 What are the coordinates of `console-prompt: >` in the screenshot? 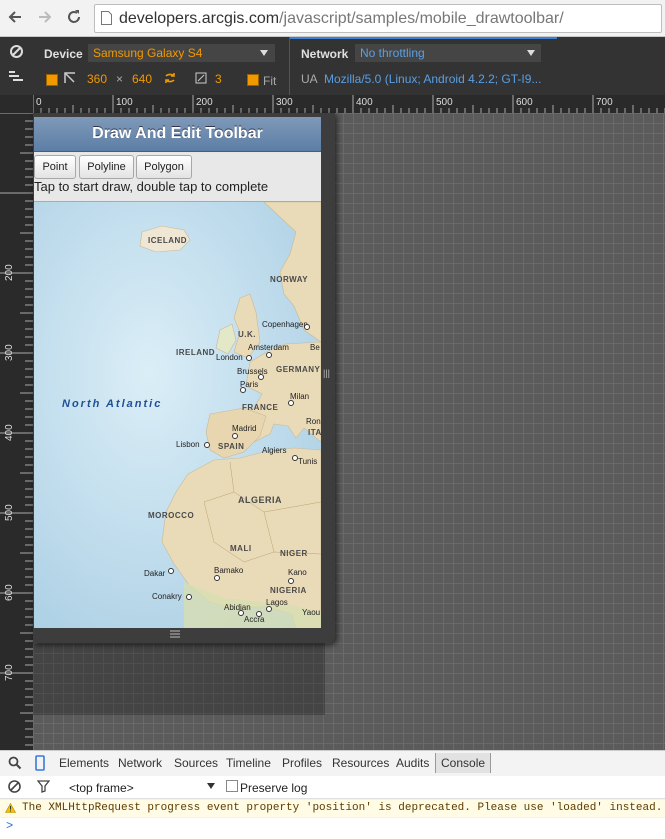 It's located at (9, 826).